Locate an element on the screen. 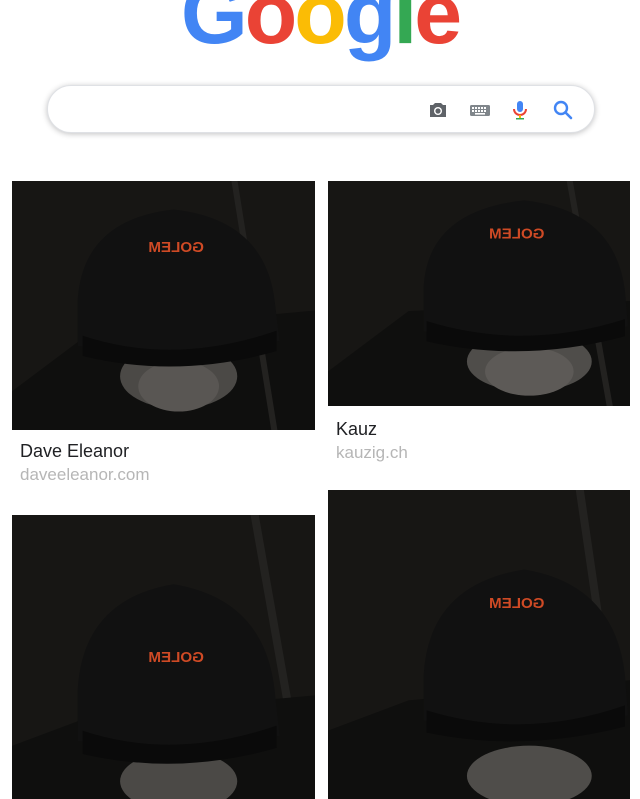 The image size is (640, 799). search-icon is located at coordinates (563, 110).